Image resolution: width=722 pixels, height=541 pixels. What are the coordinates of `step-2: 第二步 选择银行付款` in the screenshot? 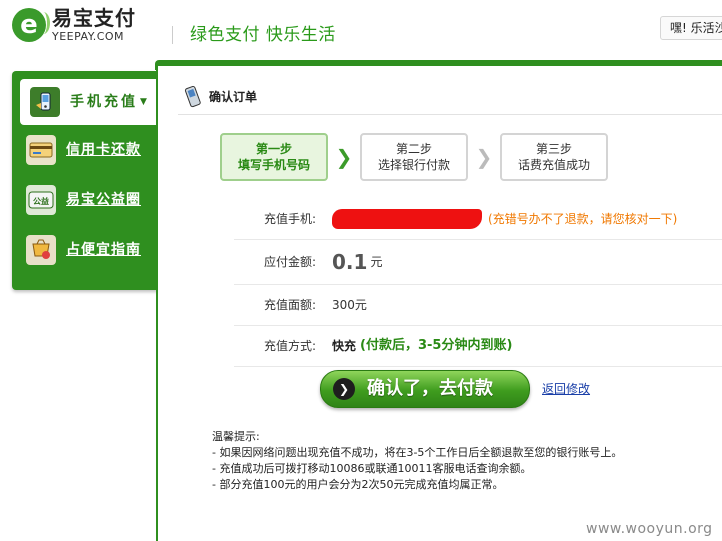 It's located at (414, 157).